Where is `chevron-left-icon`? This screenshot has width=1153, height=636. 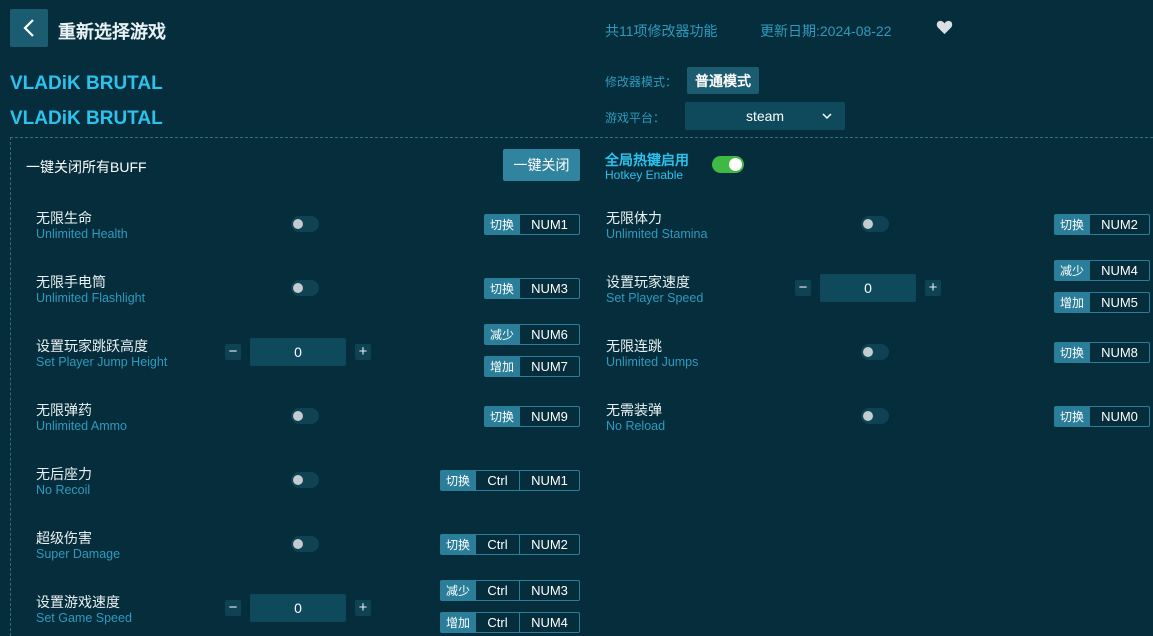
chevron-left-icon is located at coordinates (28, 28).